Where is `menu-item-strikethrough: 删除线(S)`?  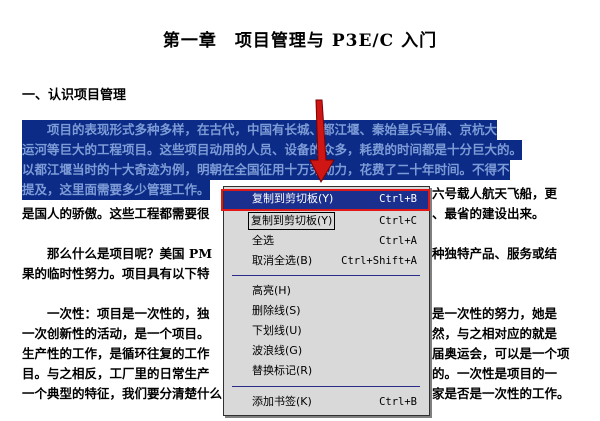
menu-item-strikethrough: 删除线(S) is located at coordinates (326, 311).